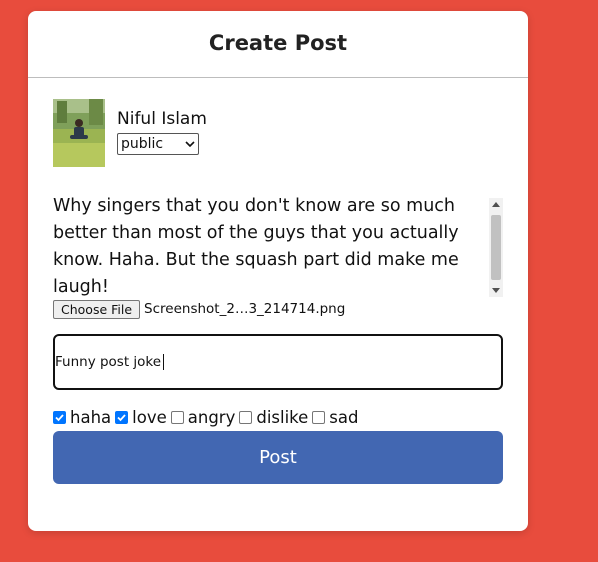 The height and width of the screenshot is (562, 598). What do you see at coordinates (142, 144) in the screenshot?
I see `privacy-select-value: public` at bounding box center [142, 144].